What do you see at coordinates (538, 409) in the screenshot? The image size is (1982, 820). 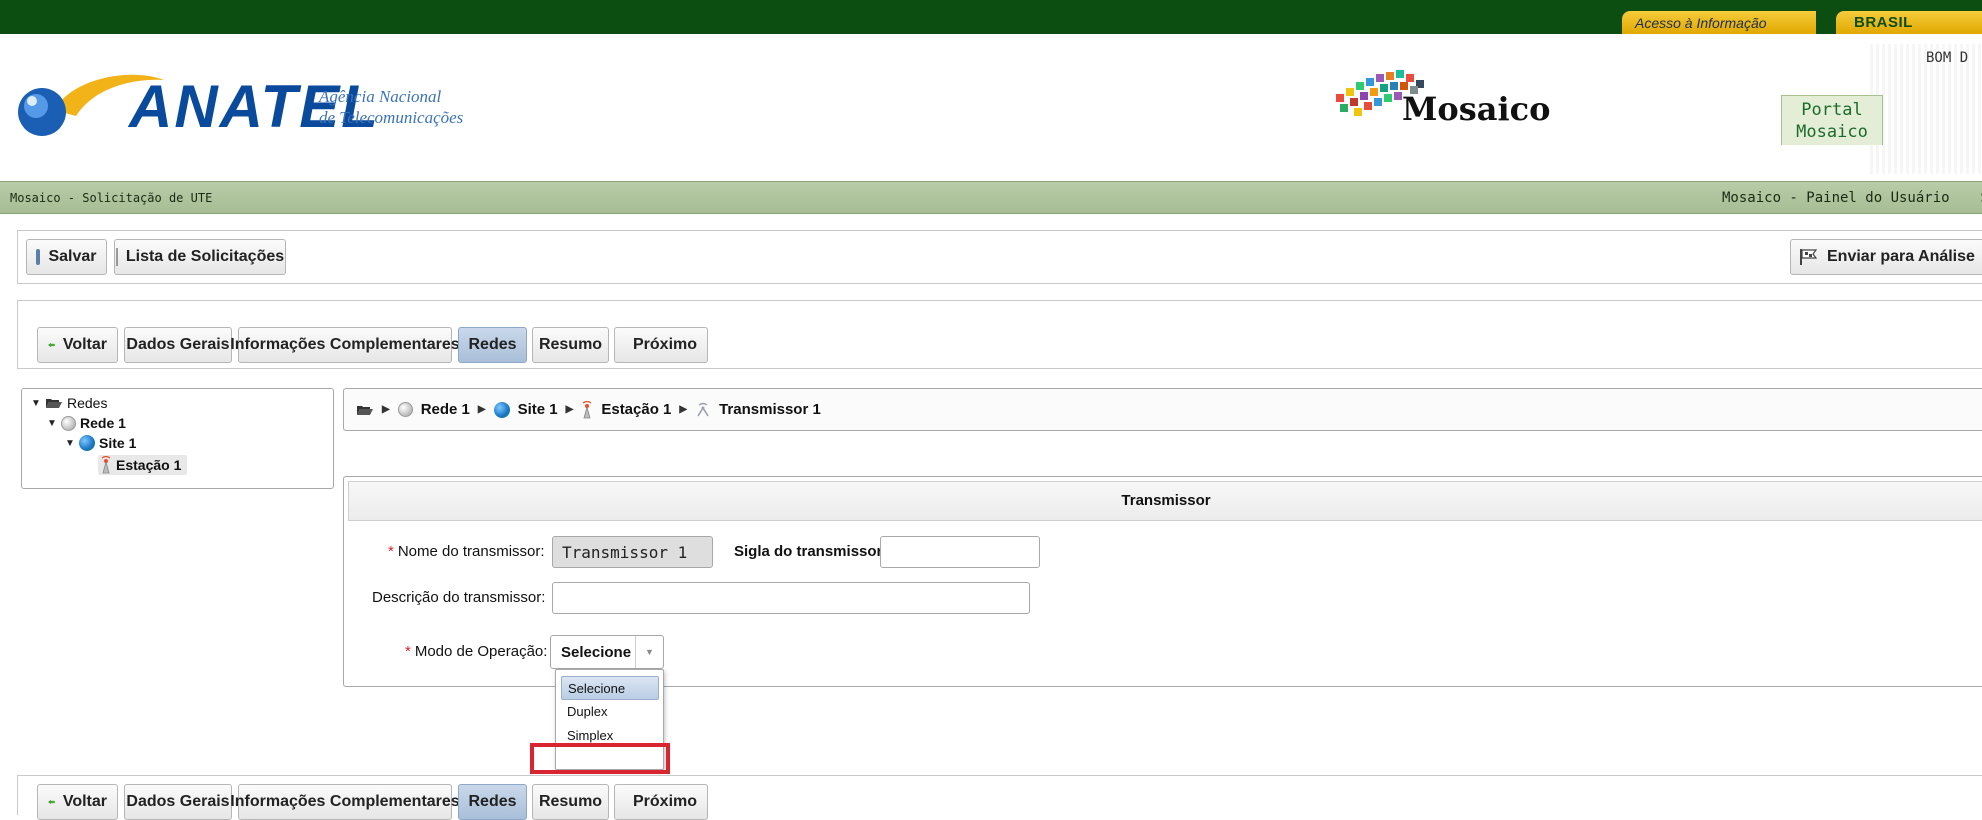 I see `crumb-site: Site 1` at bounding box center [538, 409].